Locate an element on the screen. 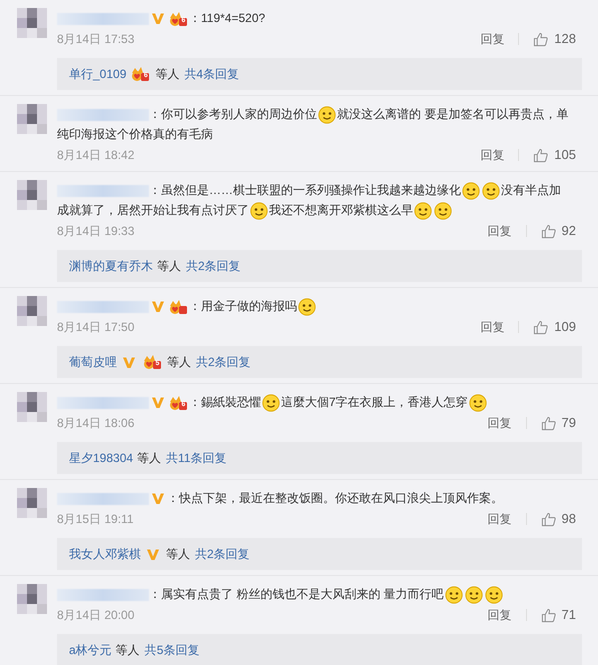 The image size is (598, 665). reply-count-link: 共11条回复 is located at coordinates (196, 458).